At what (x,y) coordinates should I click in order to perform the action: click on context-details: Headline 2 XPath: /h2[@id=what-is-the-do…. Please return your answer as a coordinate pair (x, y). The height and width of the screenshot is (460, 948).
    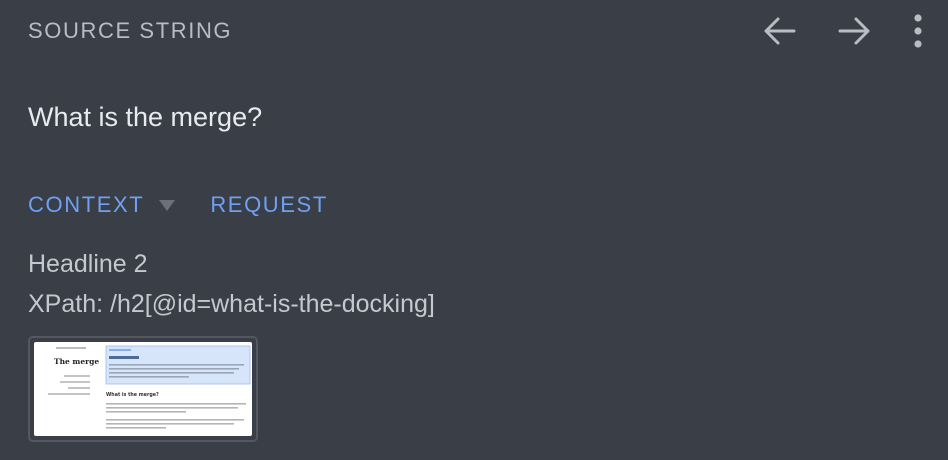
    Looking at the image, I should click on (231, 284).